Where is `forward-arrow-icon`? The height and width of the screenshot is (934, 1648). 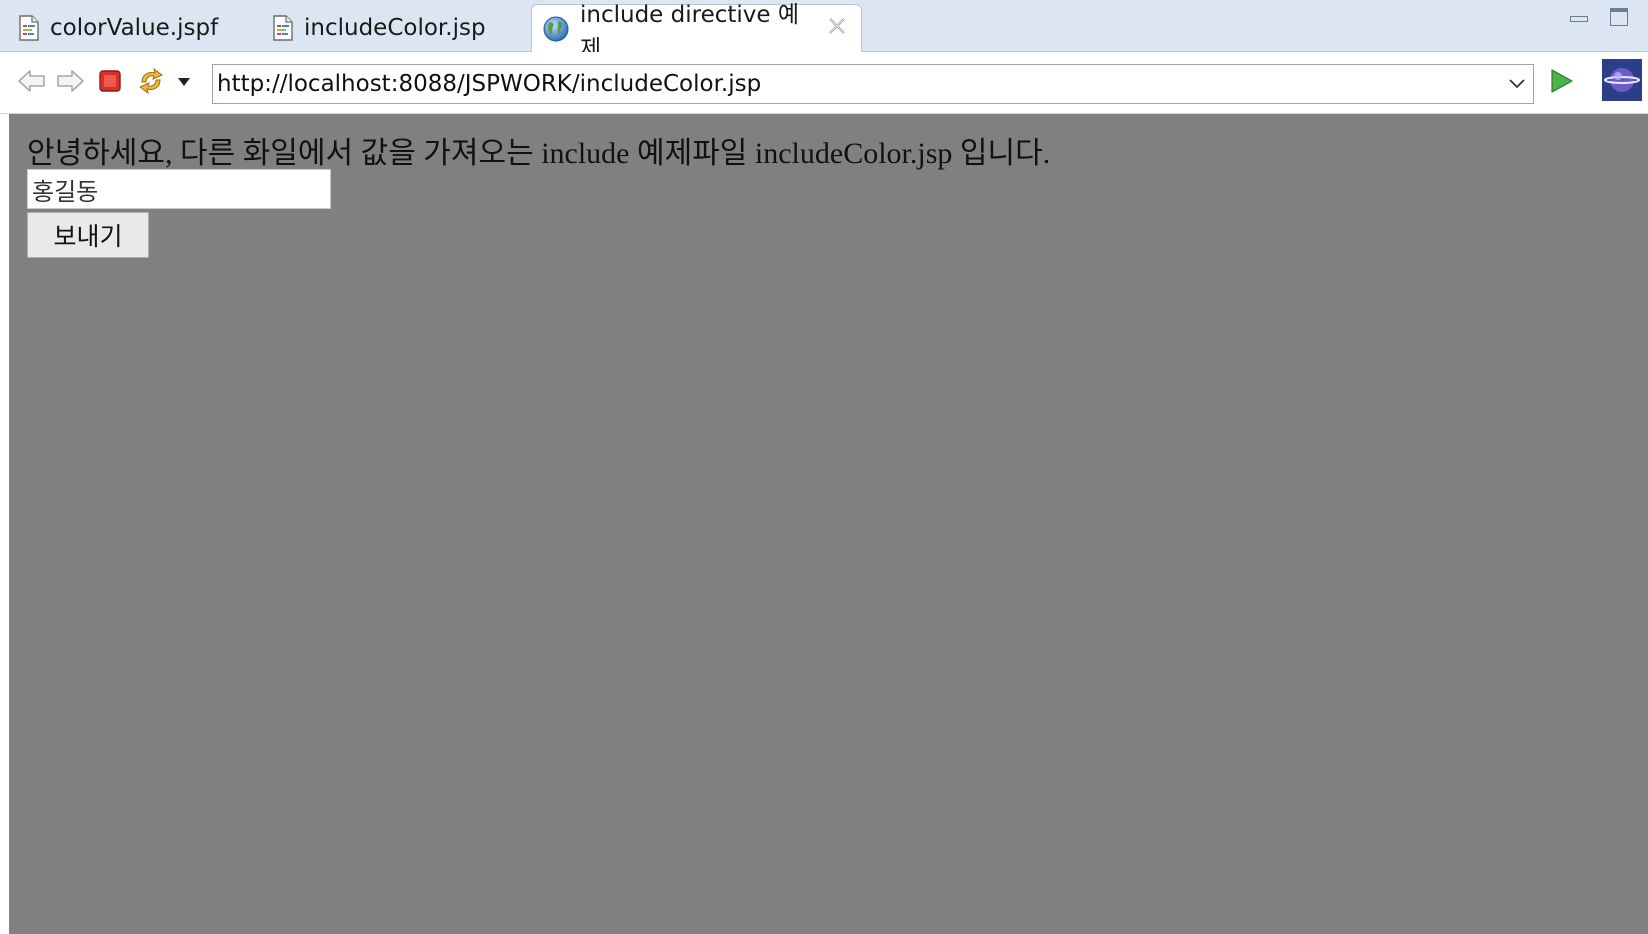 forward-arrow-icon is located at coordinates (70, 83).